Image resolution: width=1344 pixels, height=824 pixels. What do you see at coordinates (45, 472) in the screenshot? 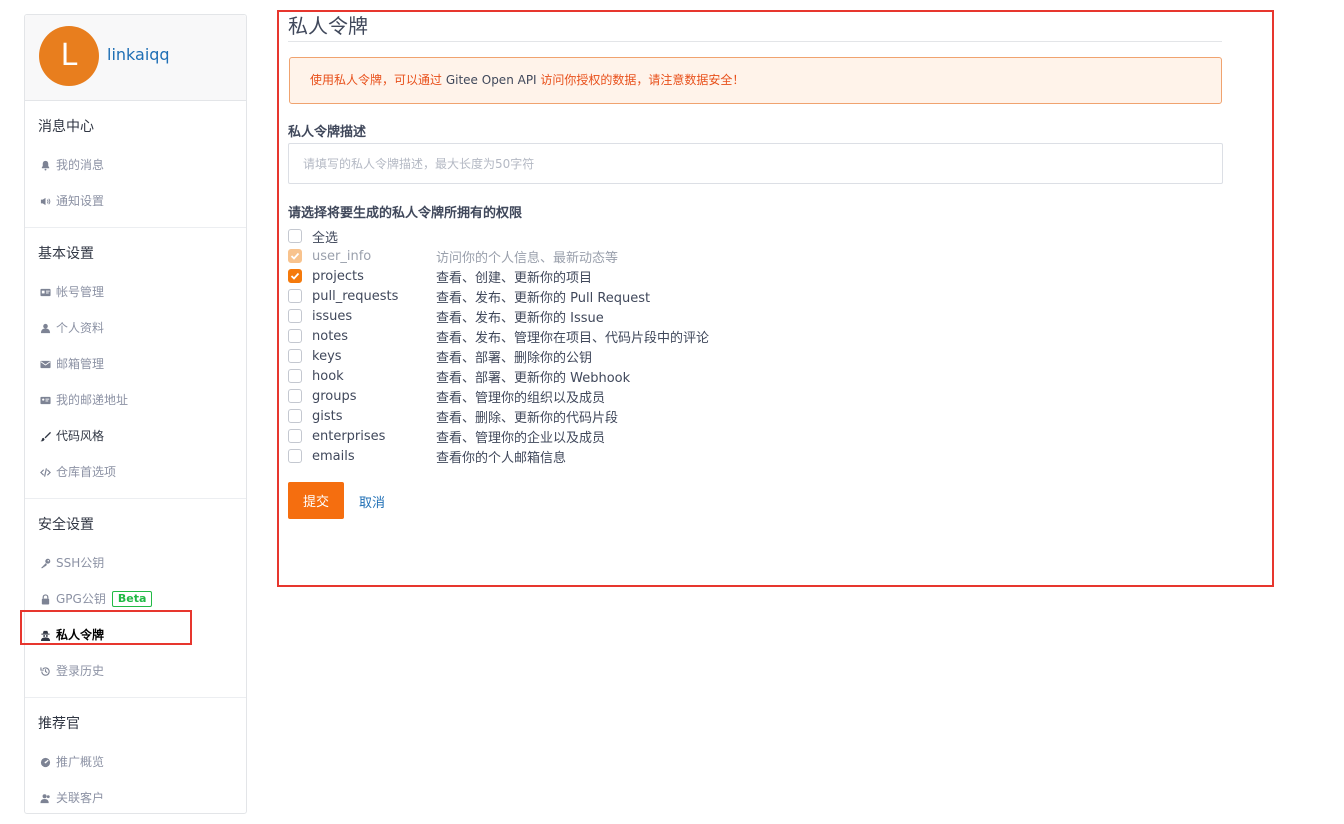
I see `code-icon` at bounding box center [45, 472].